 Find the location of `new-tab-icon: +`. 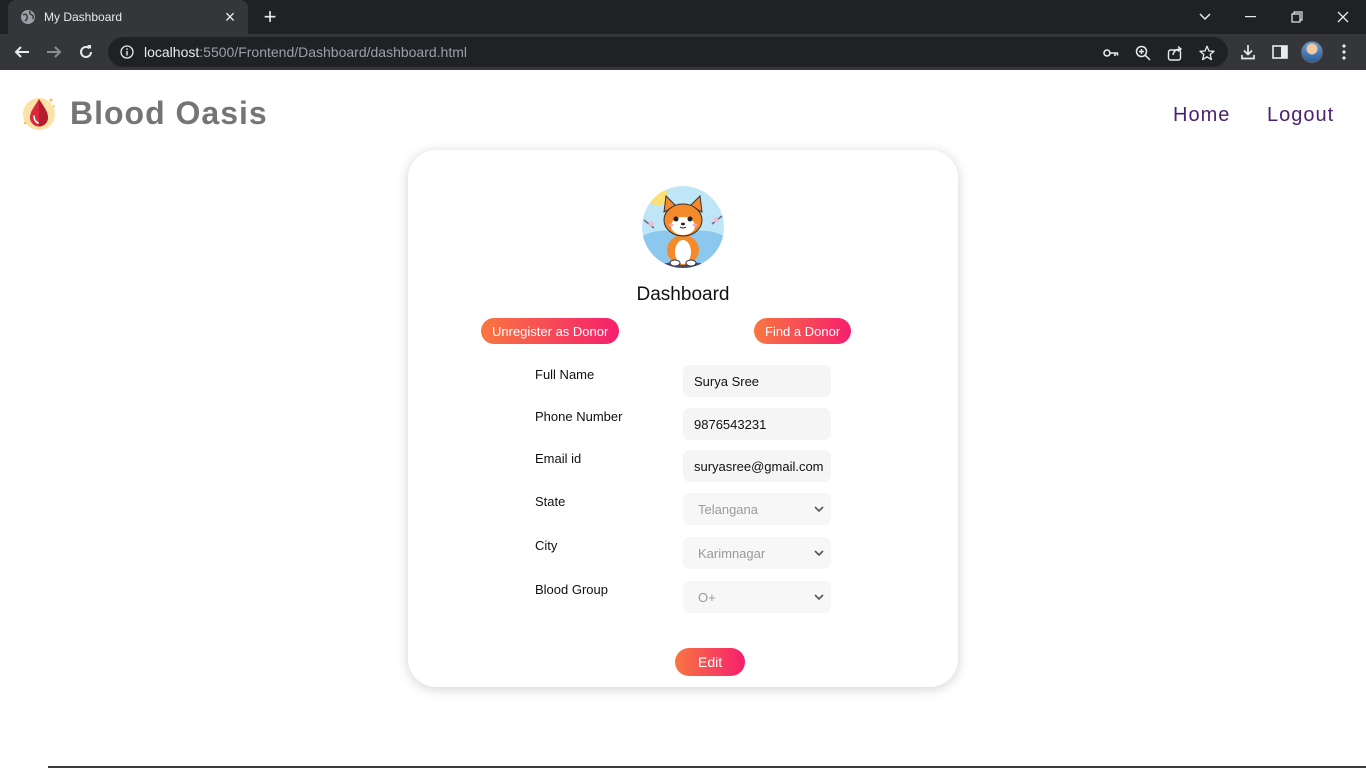

new-tab-icon: + is located at coordinates (270, 17).